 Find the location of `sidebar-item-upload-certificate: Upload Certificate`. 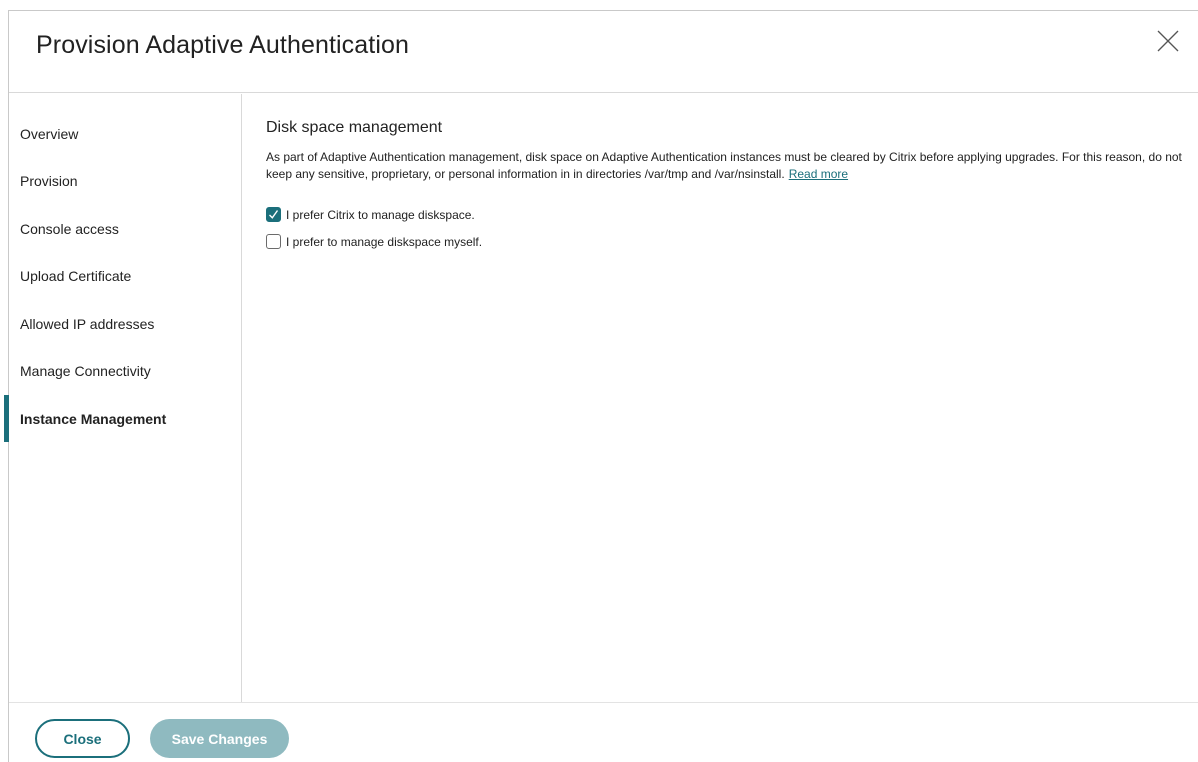

sidebar-item-upload-certificate: Upload Certificate is located at coordinates (125, 275).